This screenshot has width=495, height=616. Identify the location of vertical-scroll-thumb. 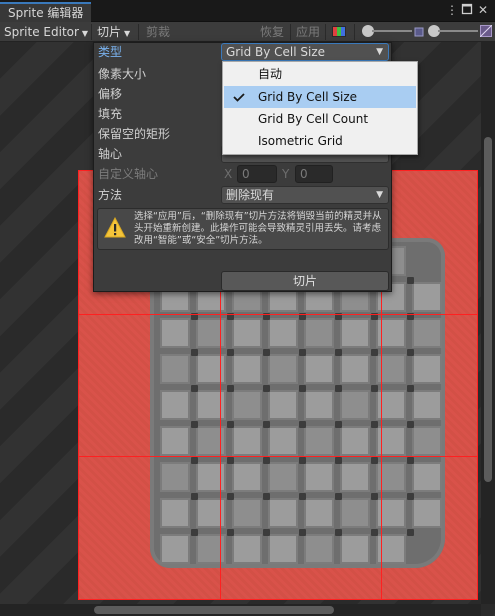
(488, 309).